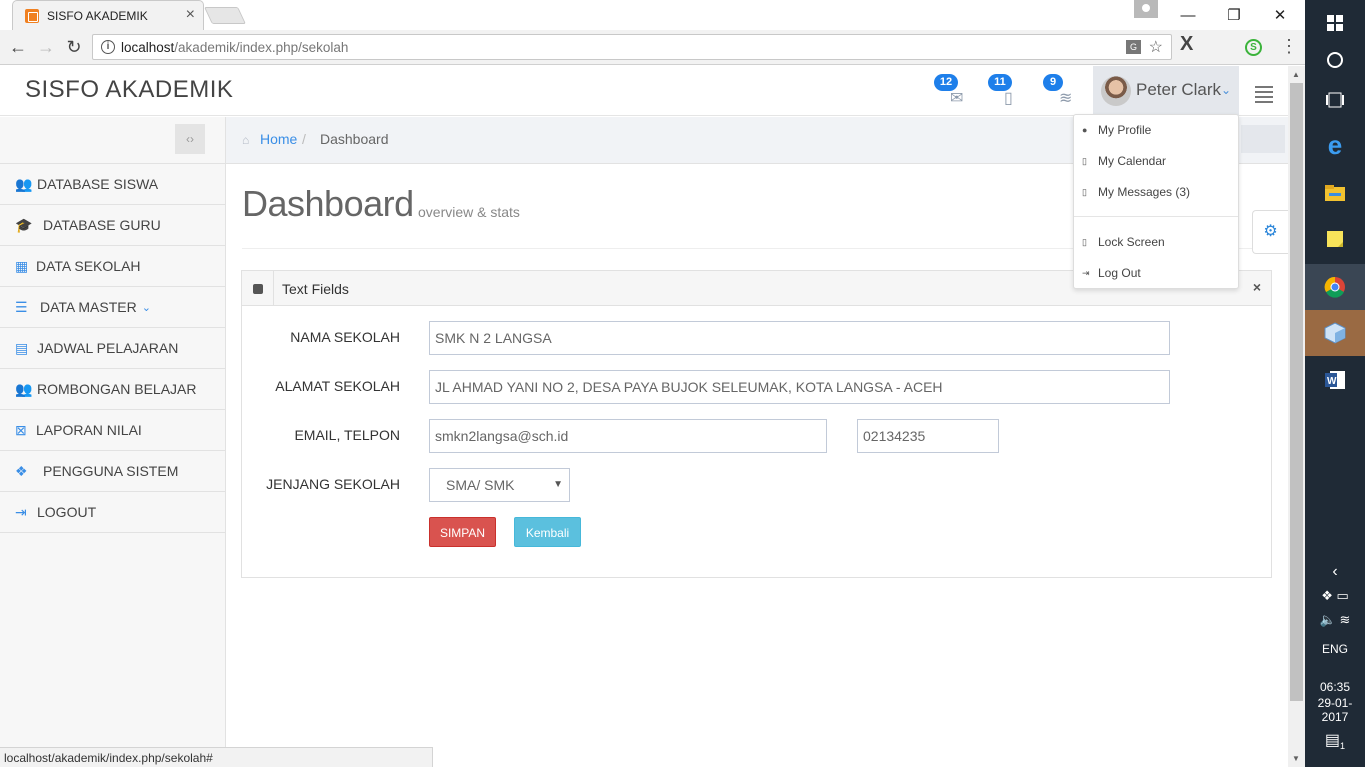 The height and width of the screenshot is (767, 1365). What do you see at coordinates (190, 139) in the screenshot?
I see `sidebar-toggler: ‹›` at bounding box center [190, 139].